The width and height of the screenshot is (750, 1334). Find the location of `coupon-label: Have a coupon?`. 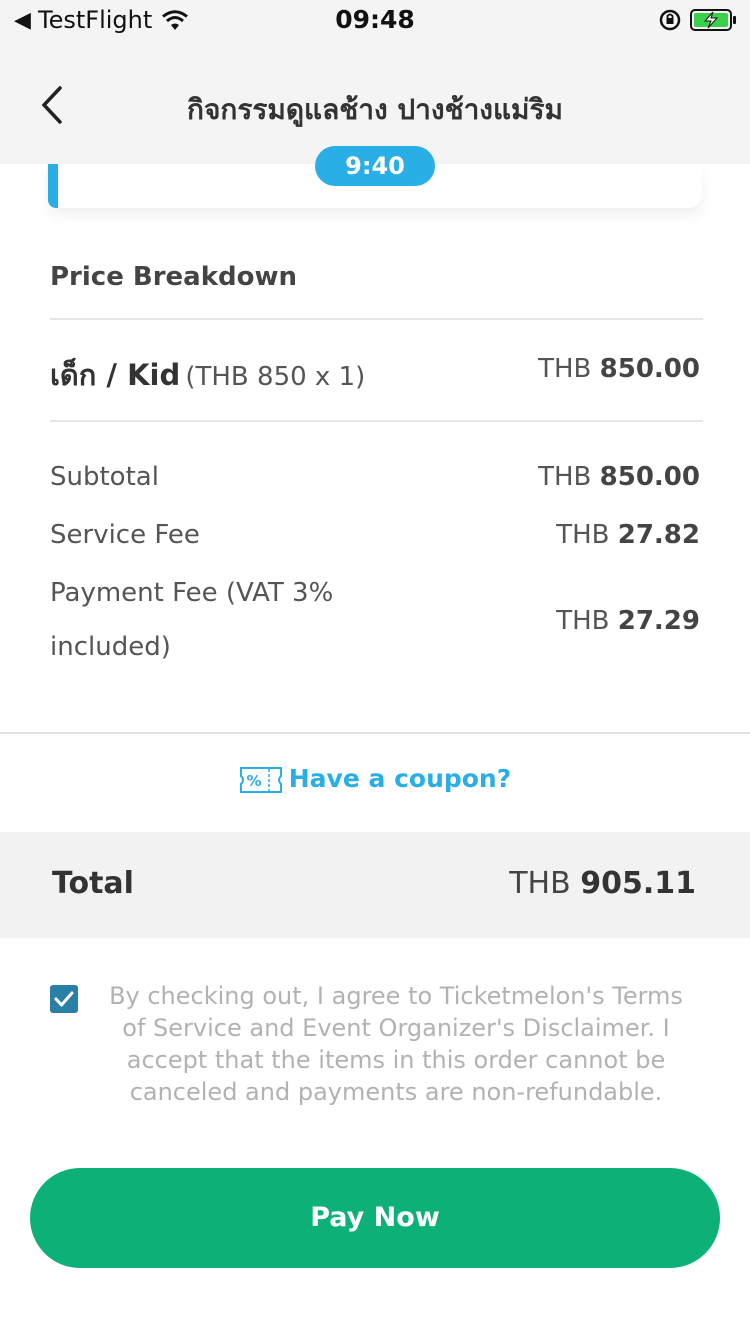

coupon-label: Have a coupon? is located at coordinates (400, 778).